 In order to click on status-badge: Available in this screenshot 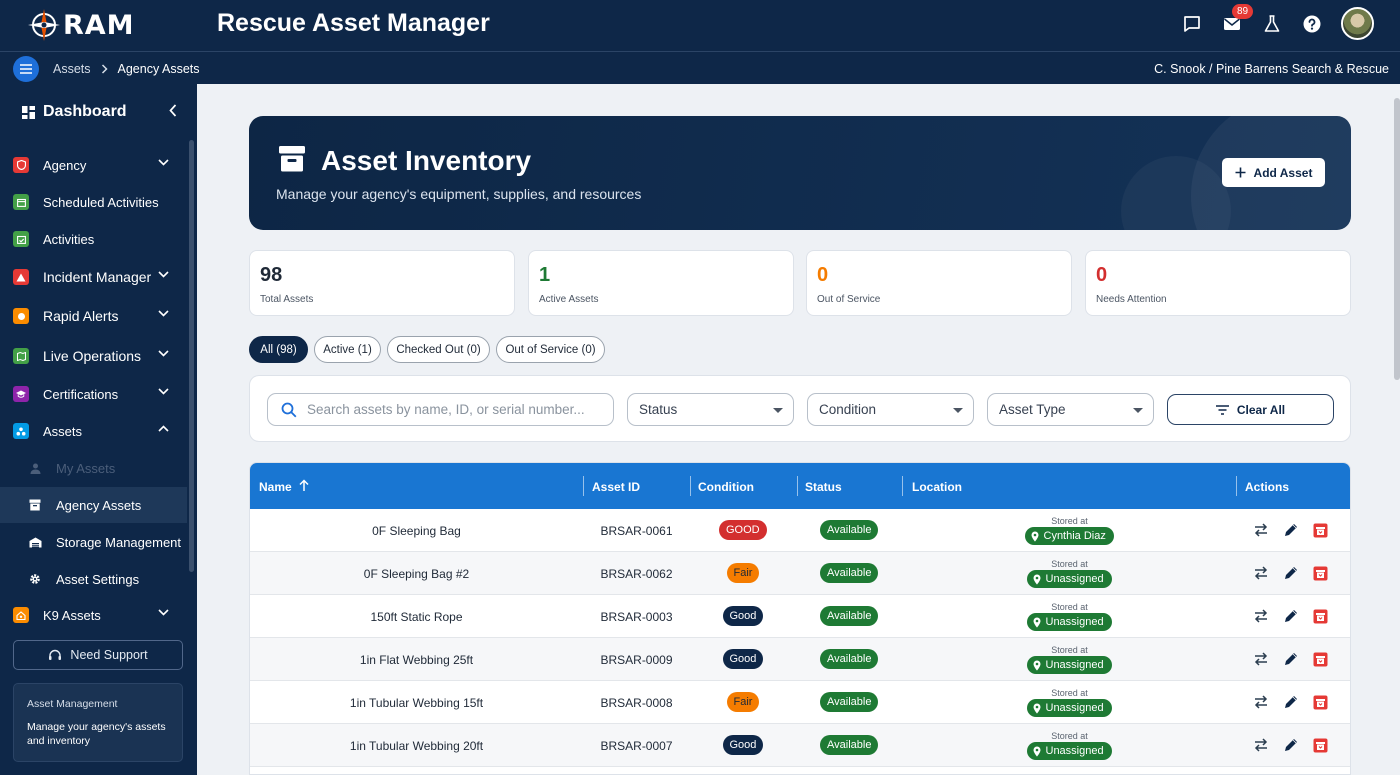, I will do `click(849, 530)`.